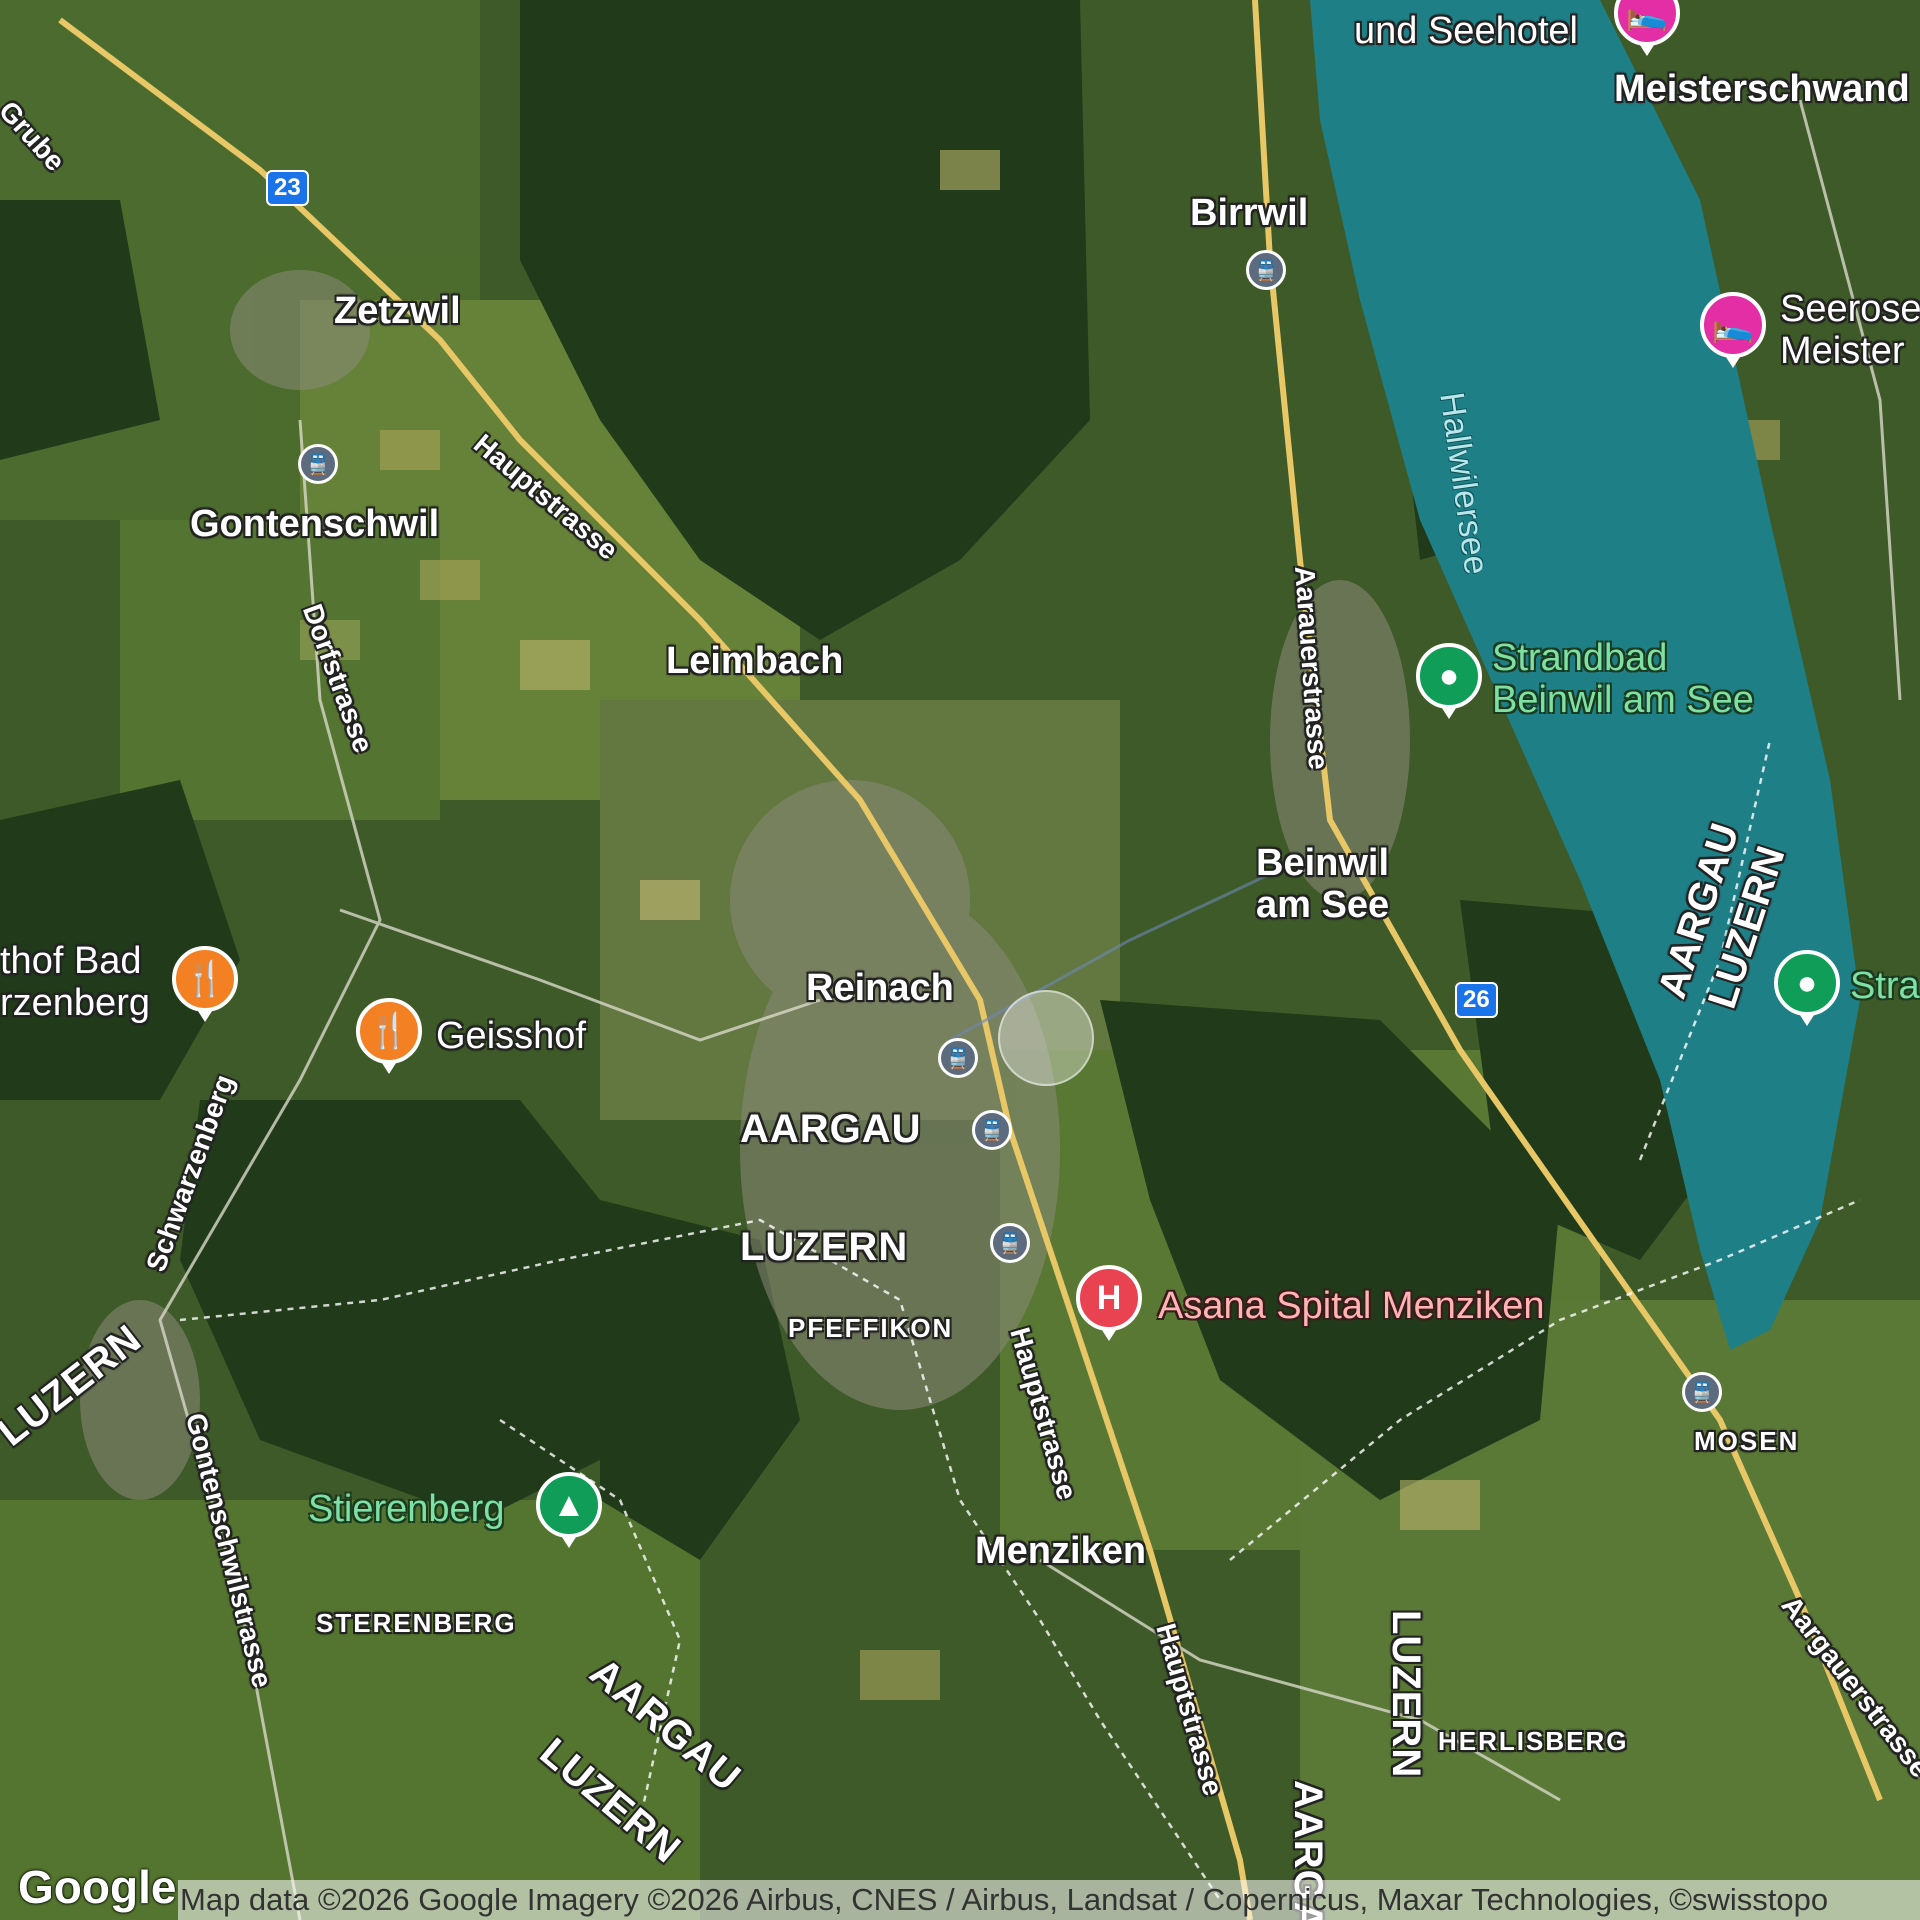 This screenshot has width=1920, height=1920. I want to click on town-leimbach: Leimbach, so click(754, 661).